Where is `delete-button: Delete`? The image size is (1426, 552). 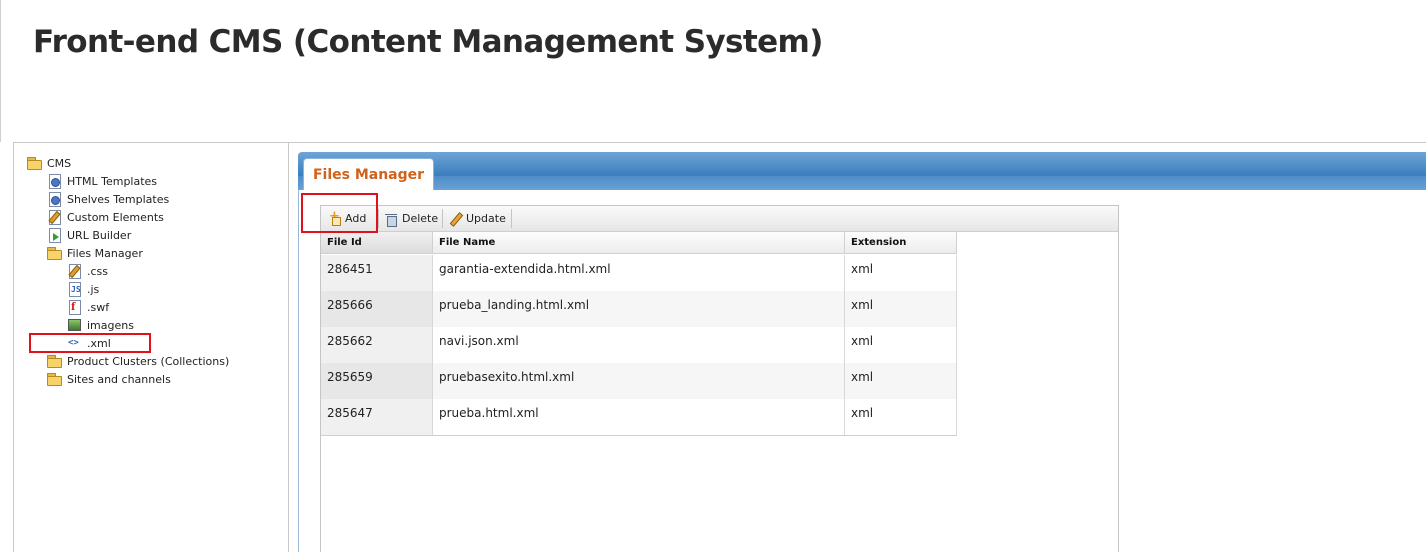 delete-button: Delete is located at coordinates (411, 218).